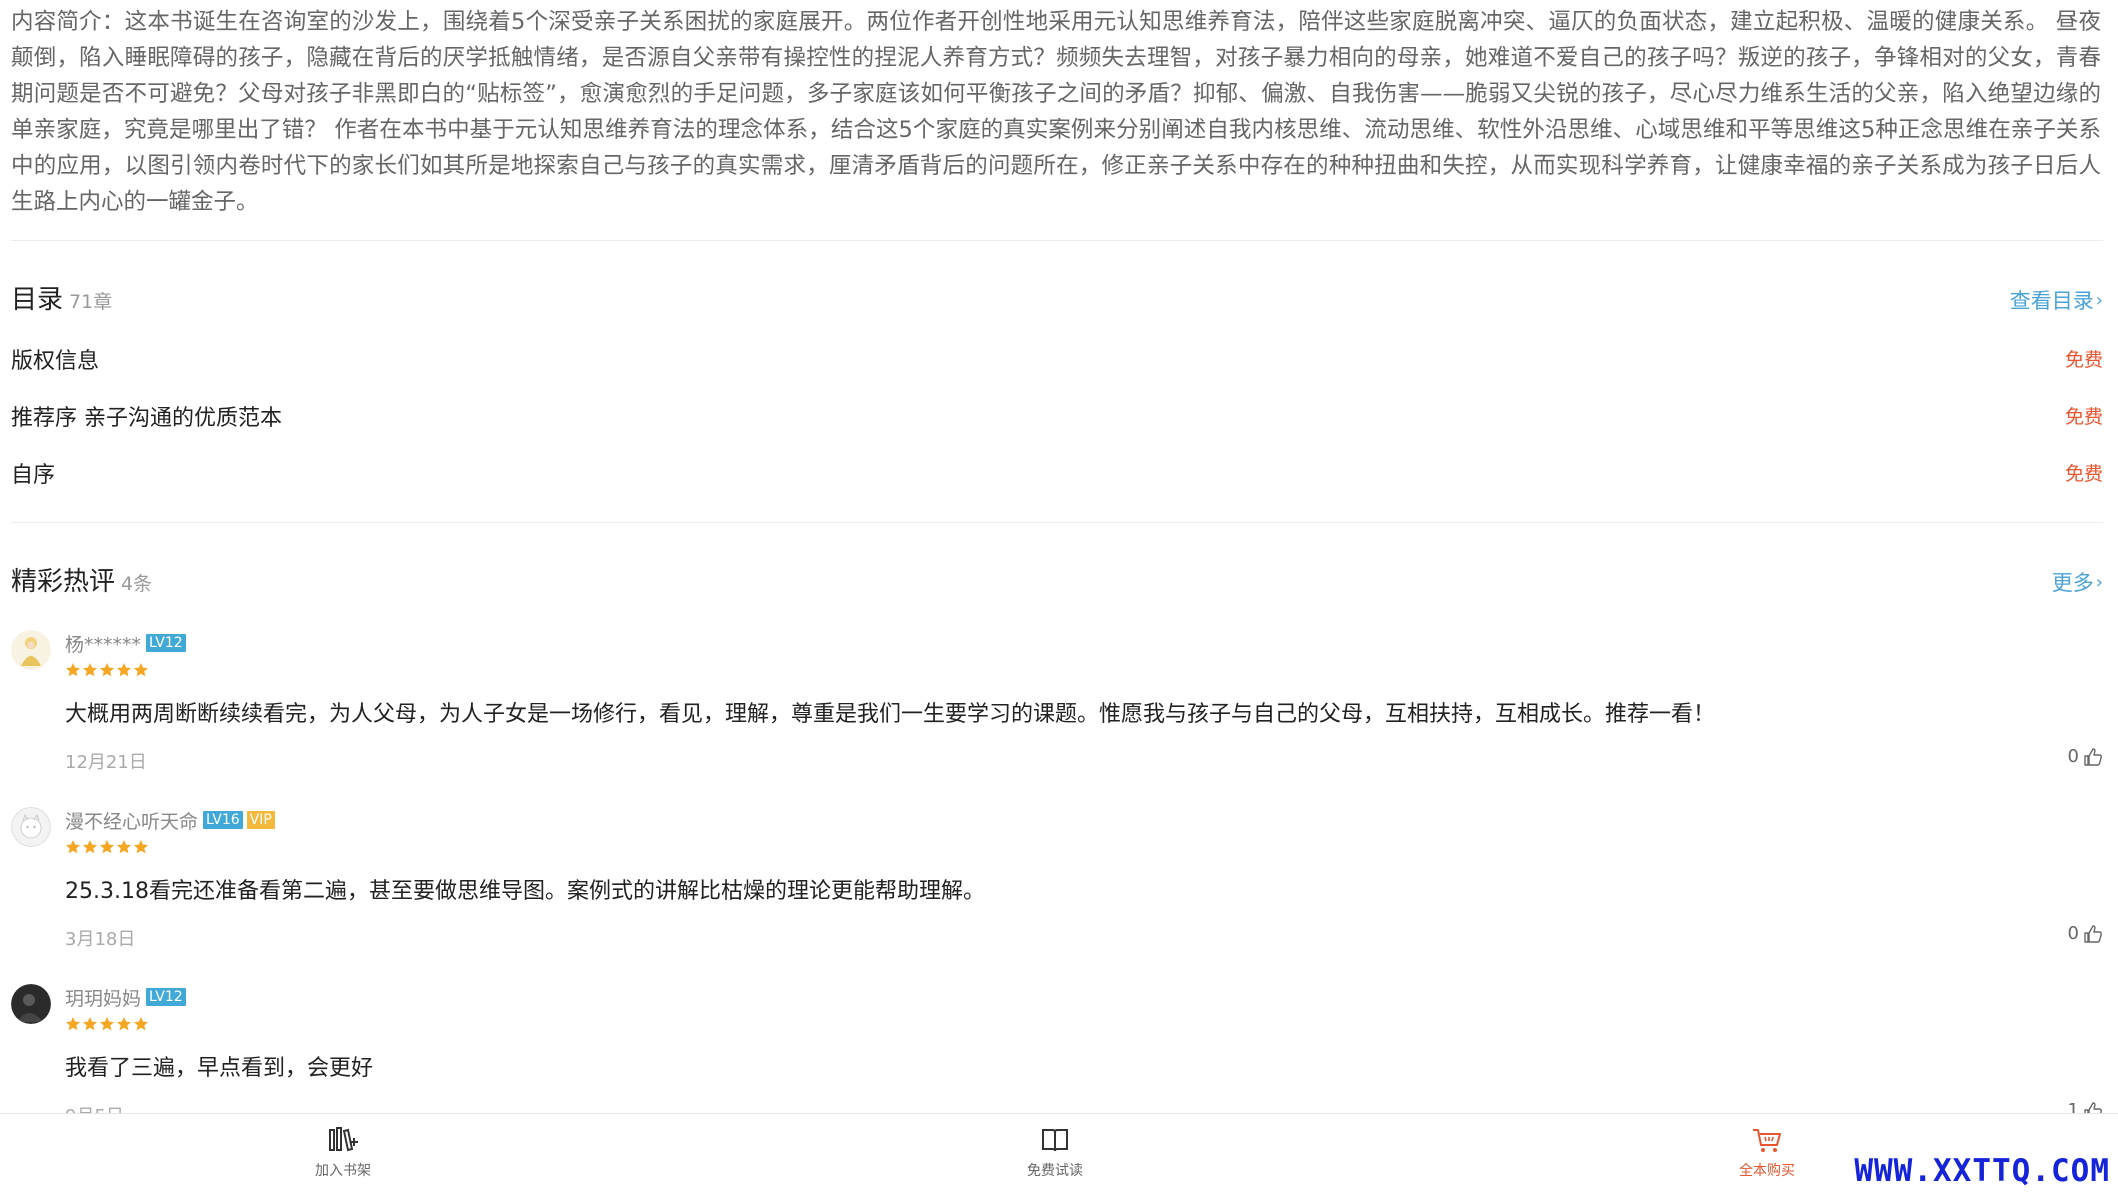 The width and height of the screenshot is (2118, 1194). What do you see at coordinates (91, 302) in the screenshot?
I see `toc-count: 71章` at bounding box center [91, 302].